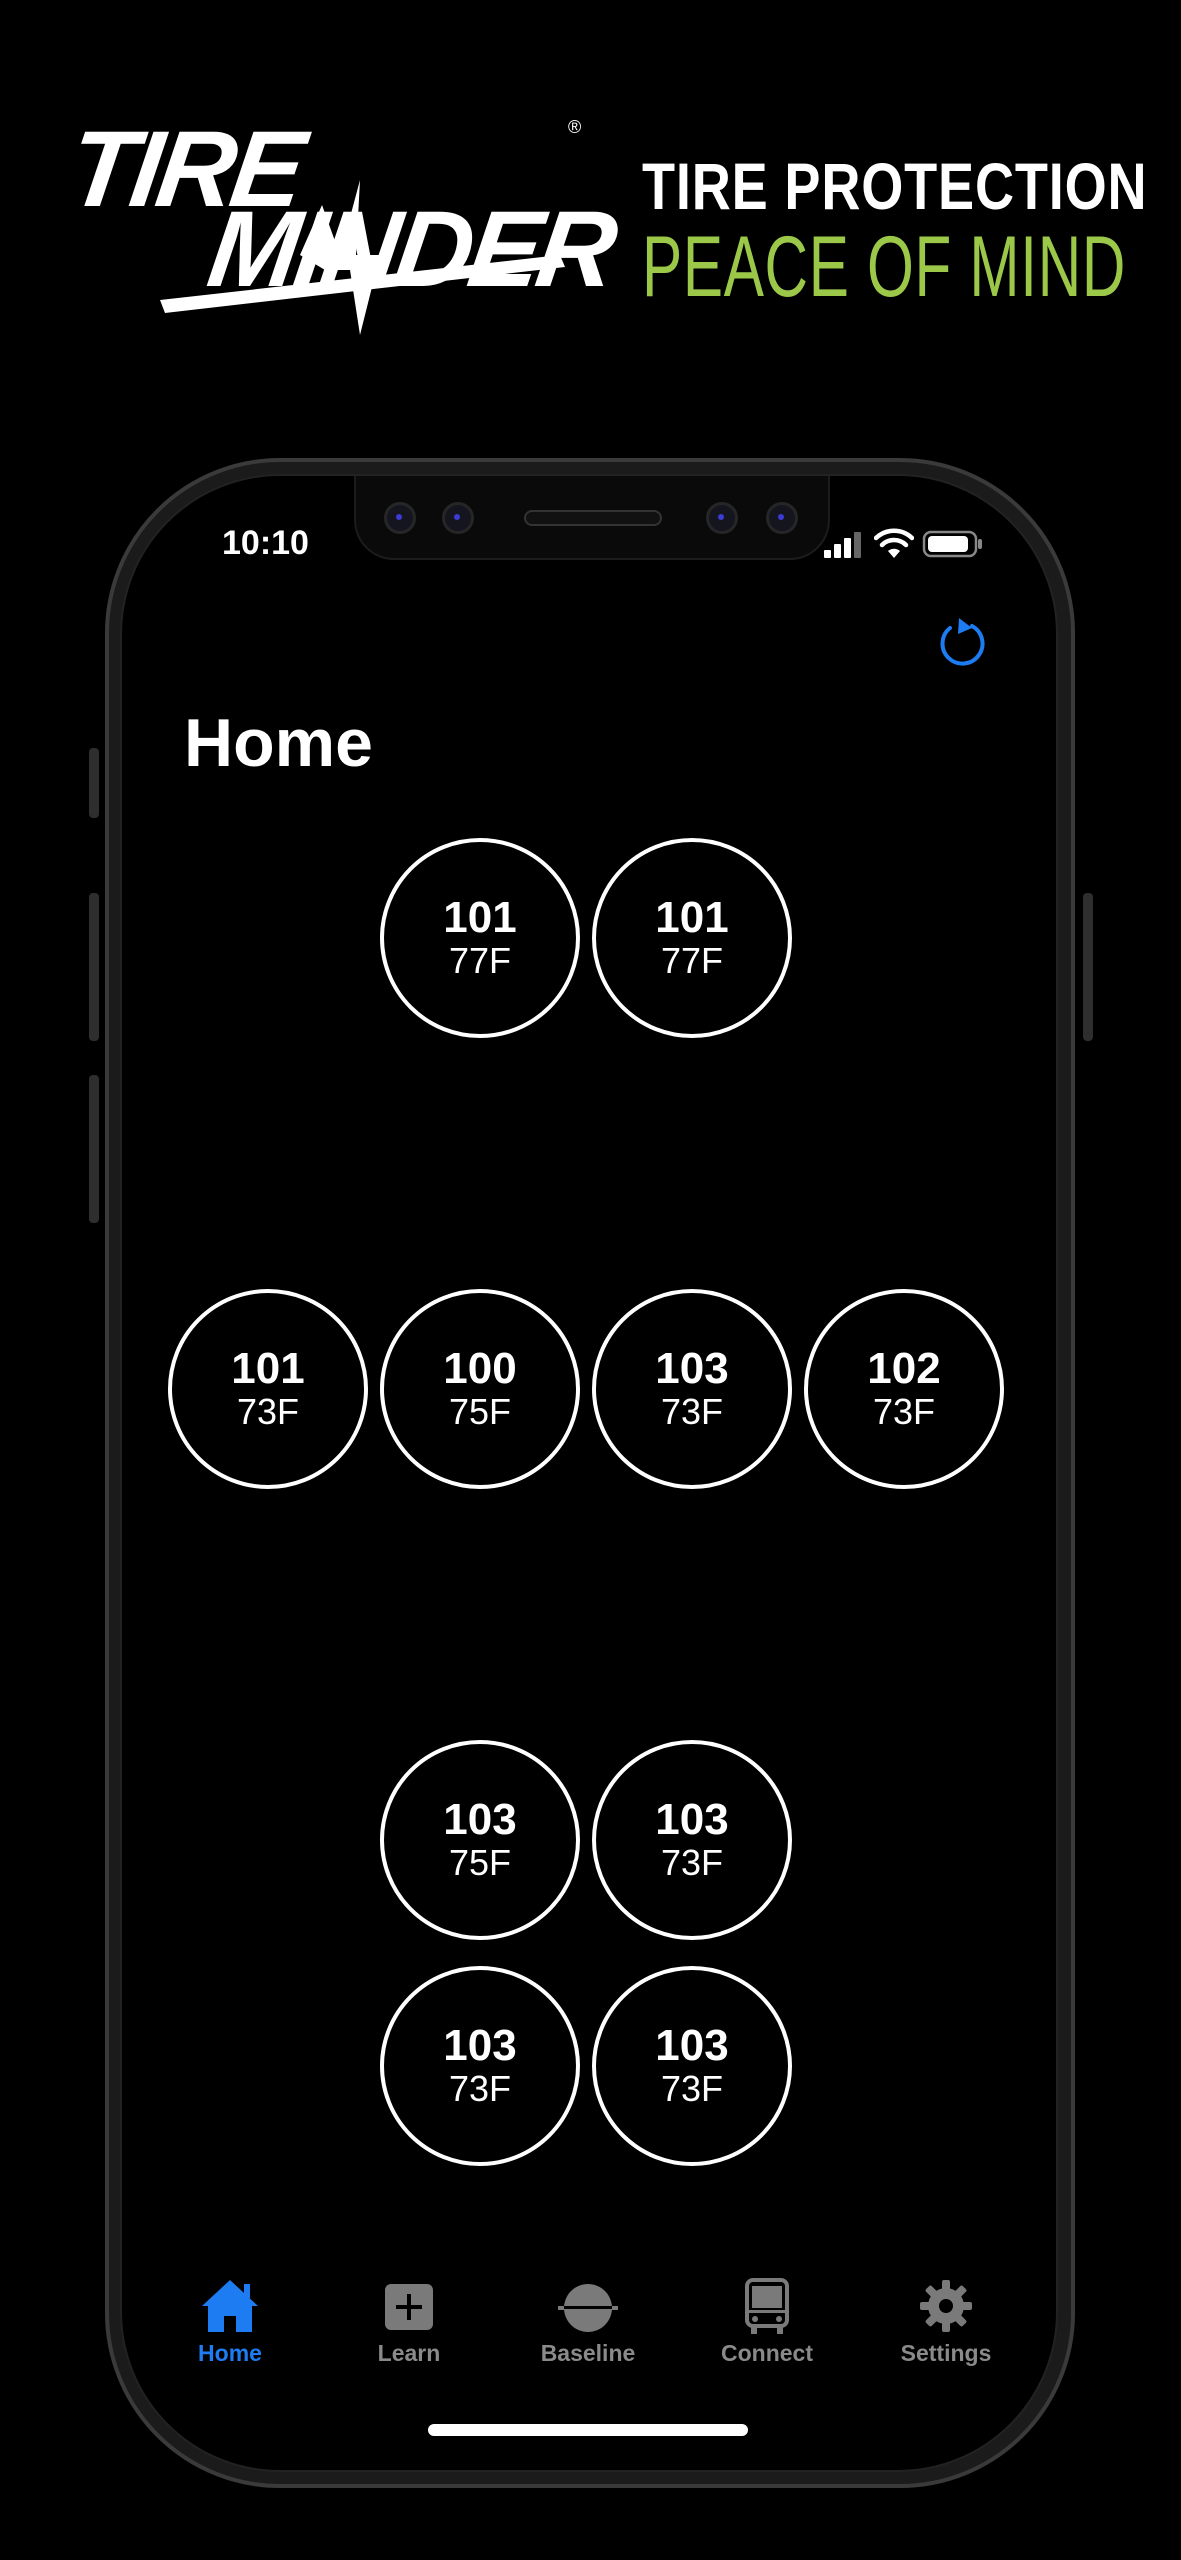 Image resolution: width=1181 pixels, height=2560 pixels. What do you see at coordinates (1088, 967) in the screenshot?
I see `power-button` at bounding box center [1088, 967].